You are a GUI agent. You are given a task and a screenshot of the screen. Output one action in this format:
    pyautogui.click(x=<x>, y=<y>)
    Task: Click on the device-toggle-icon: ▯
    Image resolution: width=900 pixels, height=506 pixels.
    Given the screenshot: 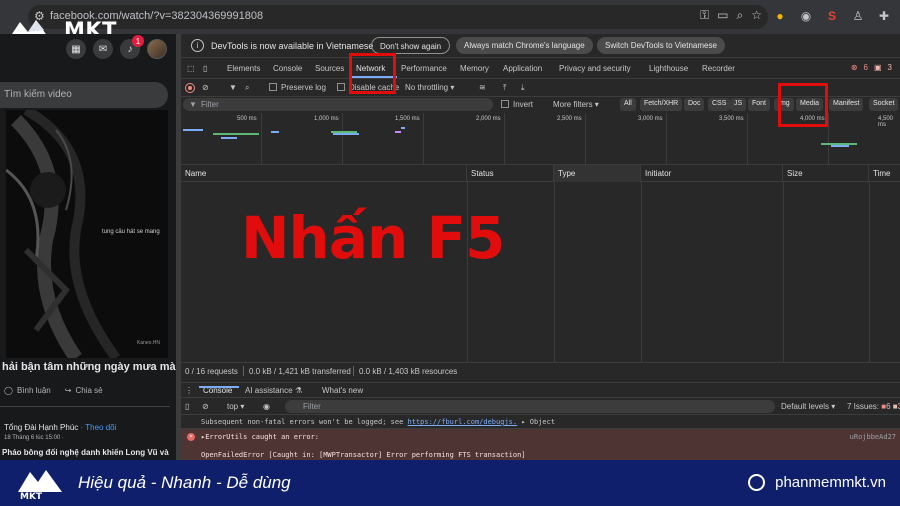 What is the action you would take?
    pyautogui.click(x=205, y=68)
    